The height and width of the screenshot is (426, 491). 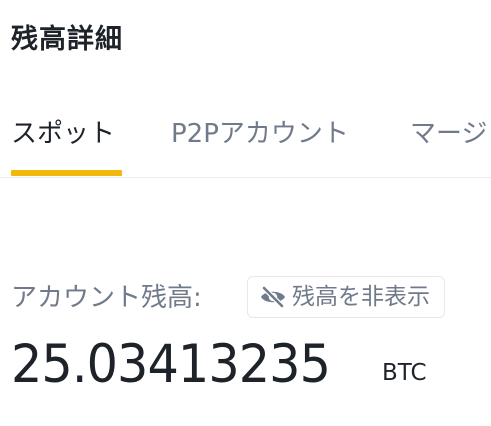 I want to click on balance-currency: BTC, so click(x=404, y=373).